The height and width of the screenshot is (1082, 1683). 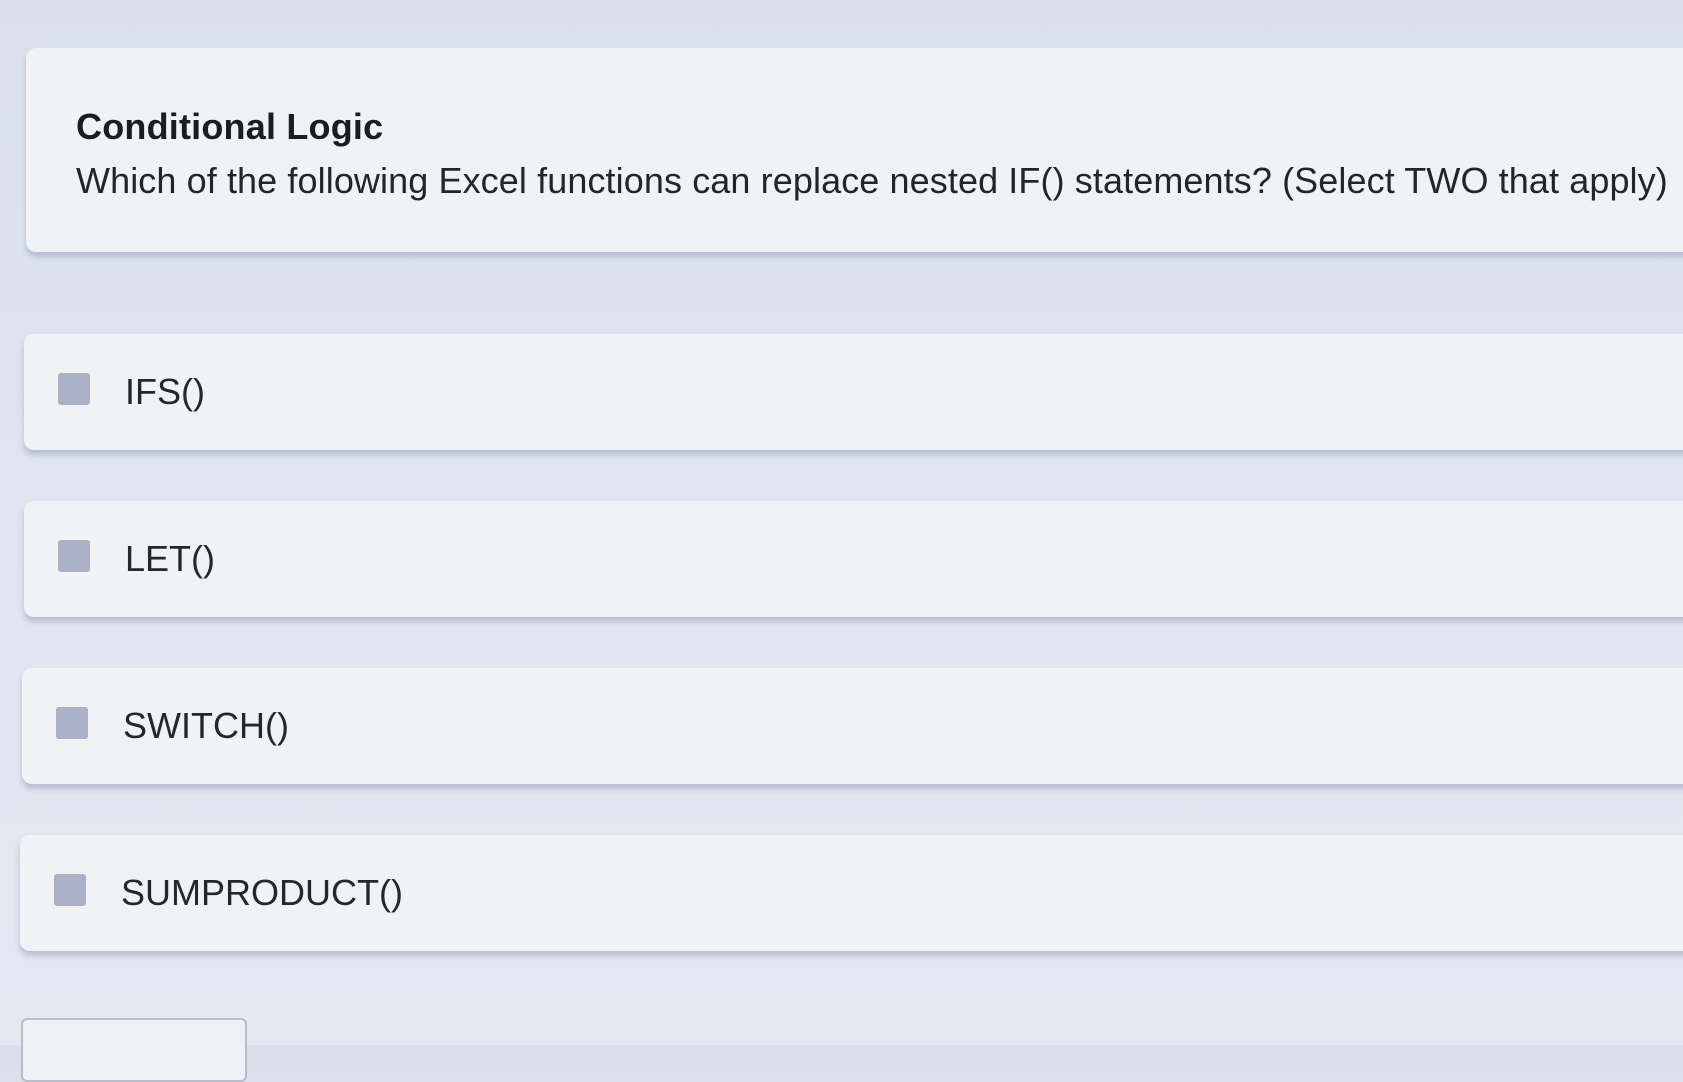 What do you see at coordinates (851, 893) in the screenshot?
I see `option-sumproduct: SUMPRODUCT()` at bounding box center [851, 893].